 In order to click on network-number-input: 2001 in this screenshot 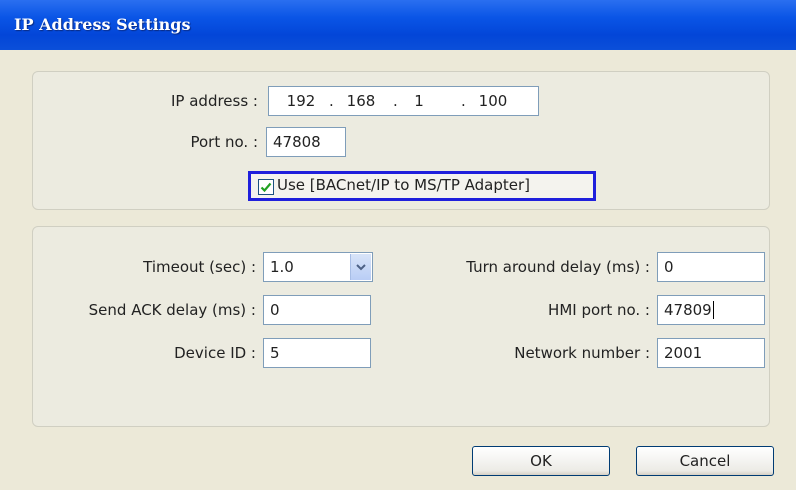, I will do `click(711, 353)`.